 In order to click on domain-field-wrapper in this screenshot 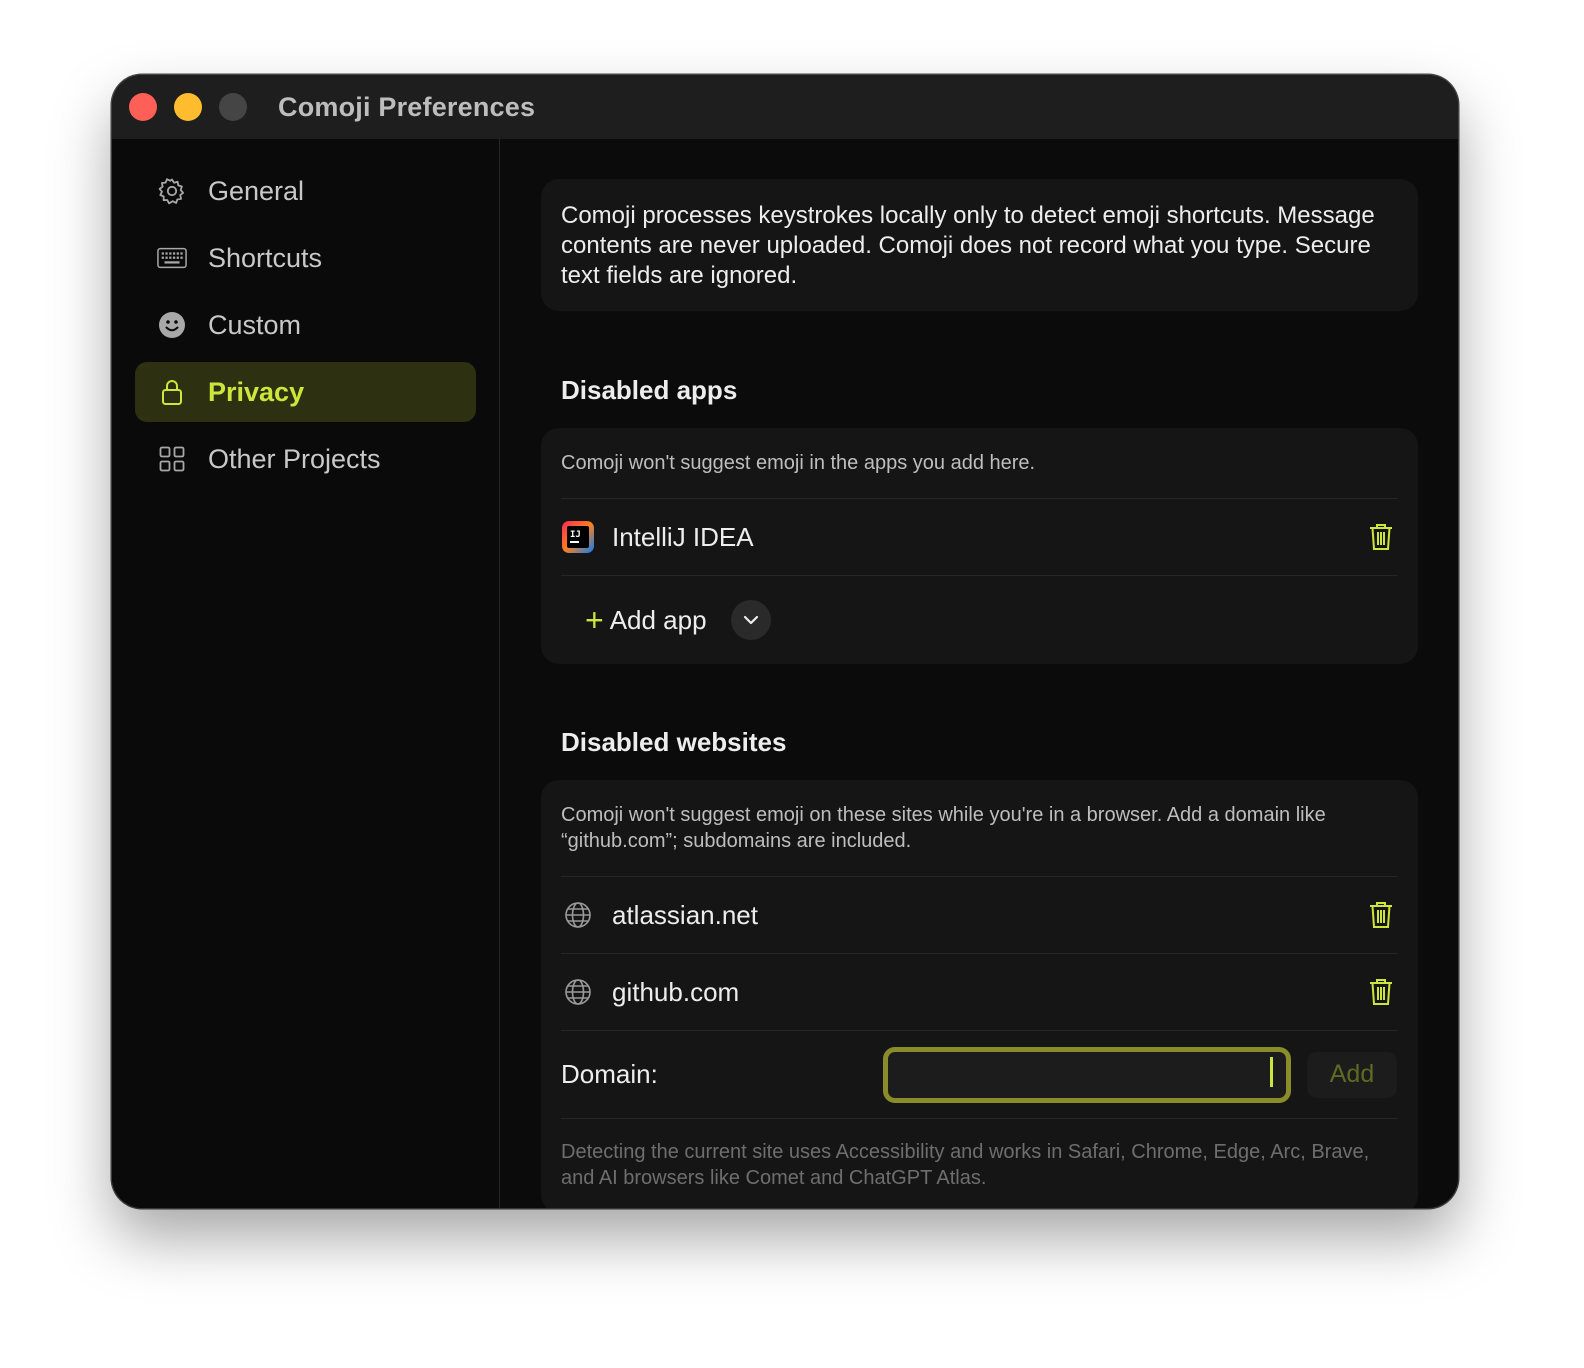, I will do `click(1087, 1074)`.